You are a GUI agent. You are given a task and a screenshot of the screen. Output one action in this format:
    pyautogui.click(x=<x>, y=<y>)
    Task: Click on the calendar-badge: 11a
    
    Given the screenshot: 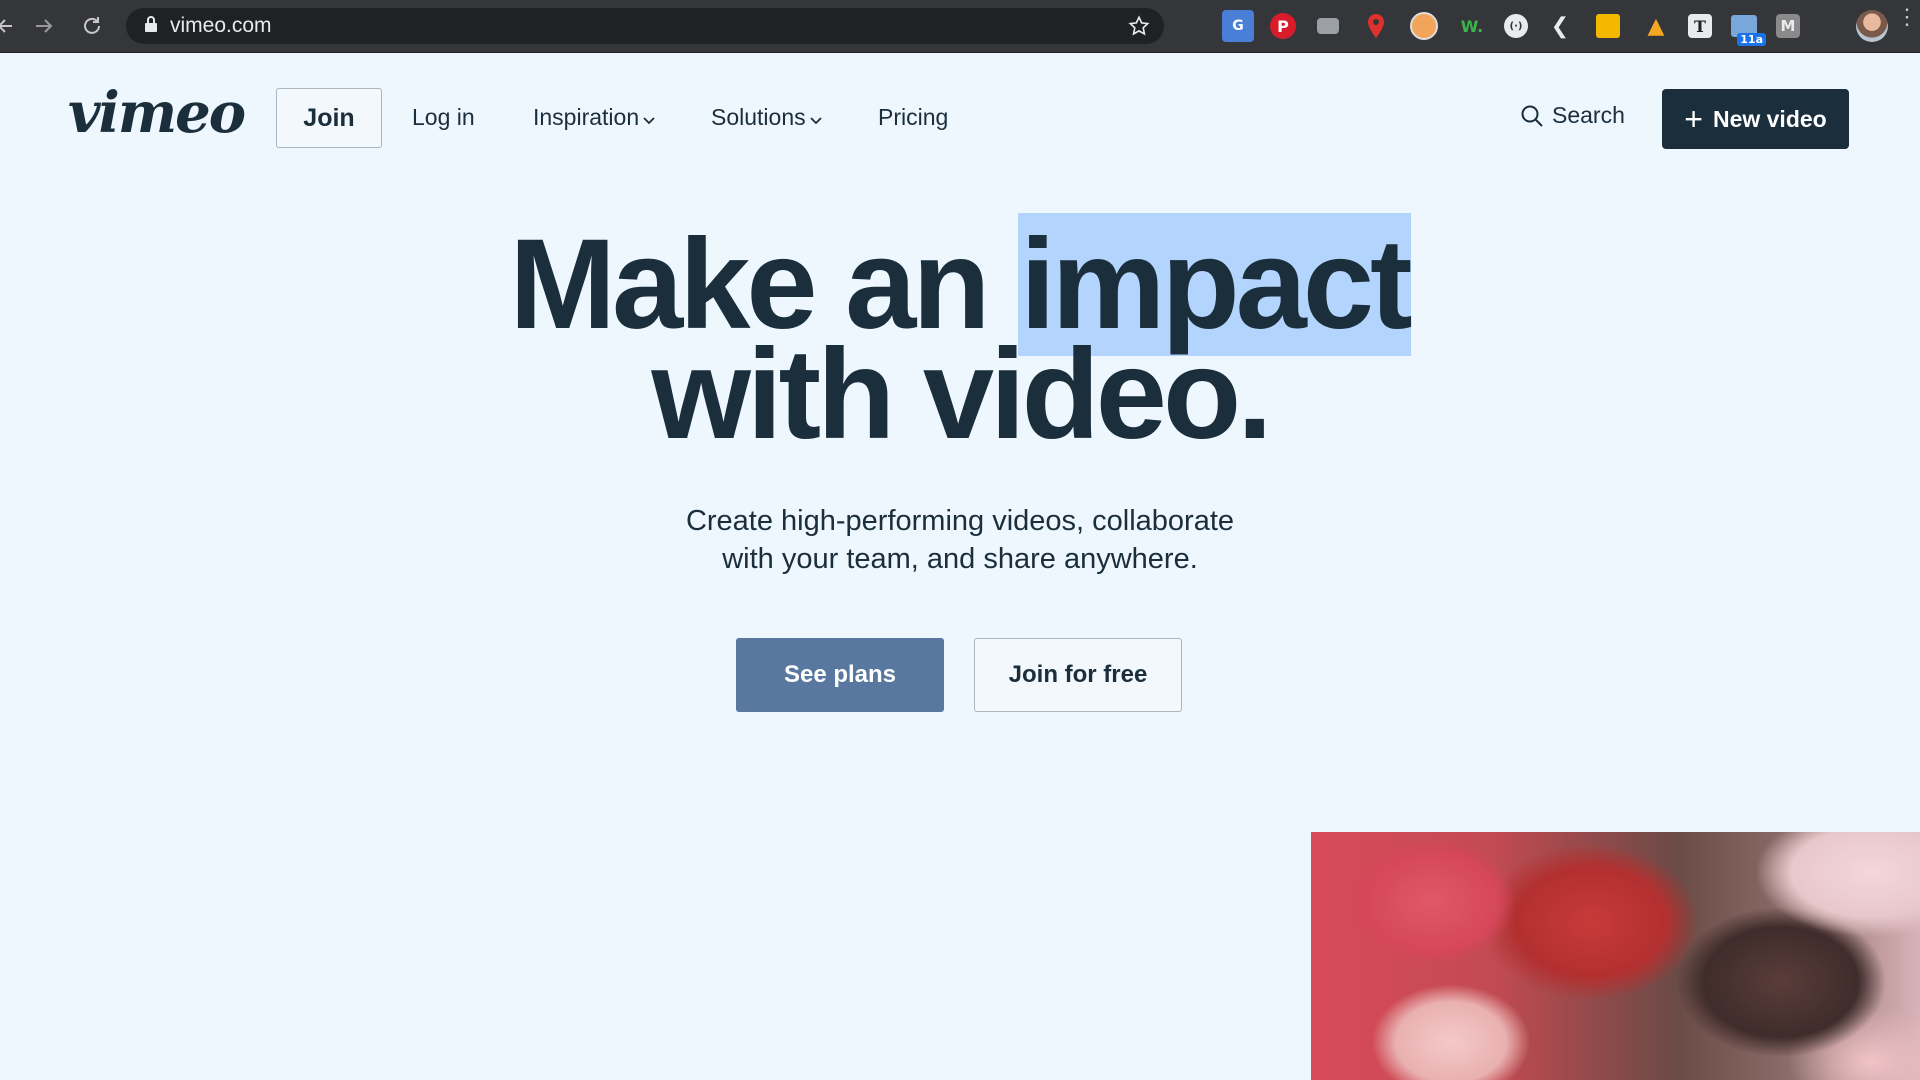 What is the action you would take?
    pyautogui.click(x=1751, y=39)
    